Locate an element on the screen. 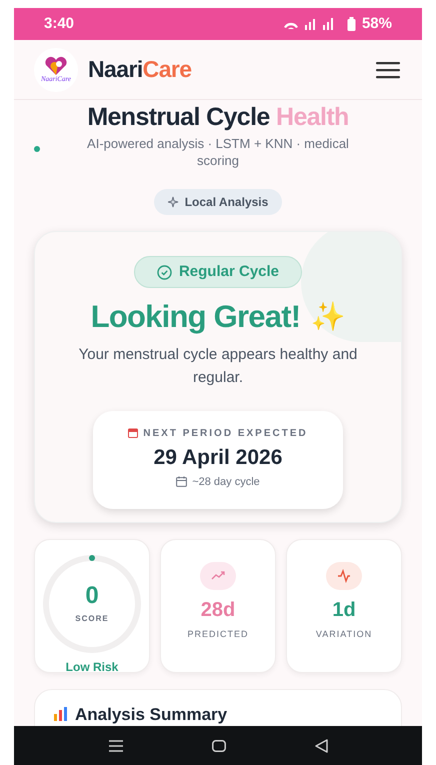 The image size is (436, 765). bar-chart-icon is located at coordinates (61, 714).